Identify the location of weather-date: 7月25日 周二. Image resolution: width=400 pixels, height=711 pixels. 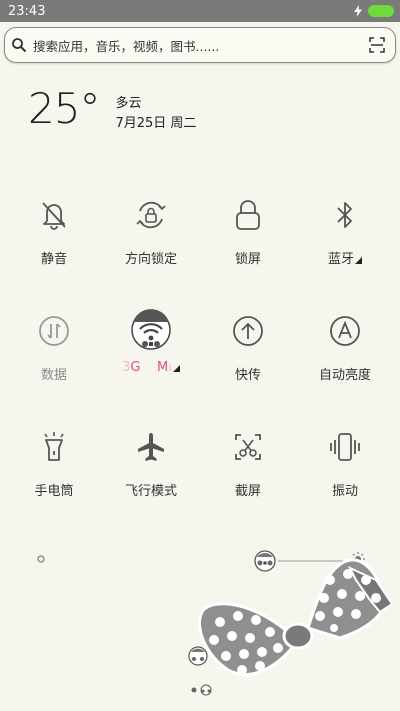
(156, 123).